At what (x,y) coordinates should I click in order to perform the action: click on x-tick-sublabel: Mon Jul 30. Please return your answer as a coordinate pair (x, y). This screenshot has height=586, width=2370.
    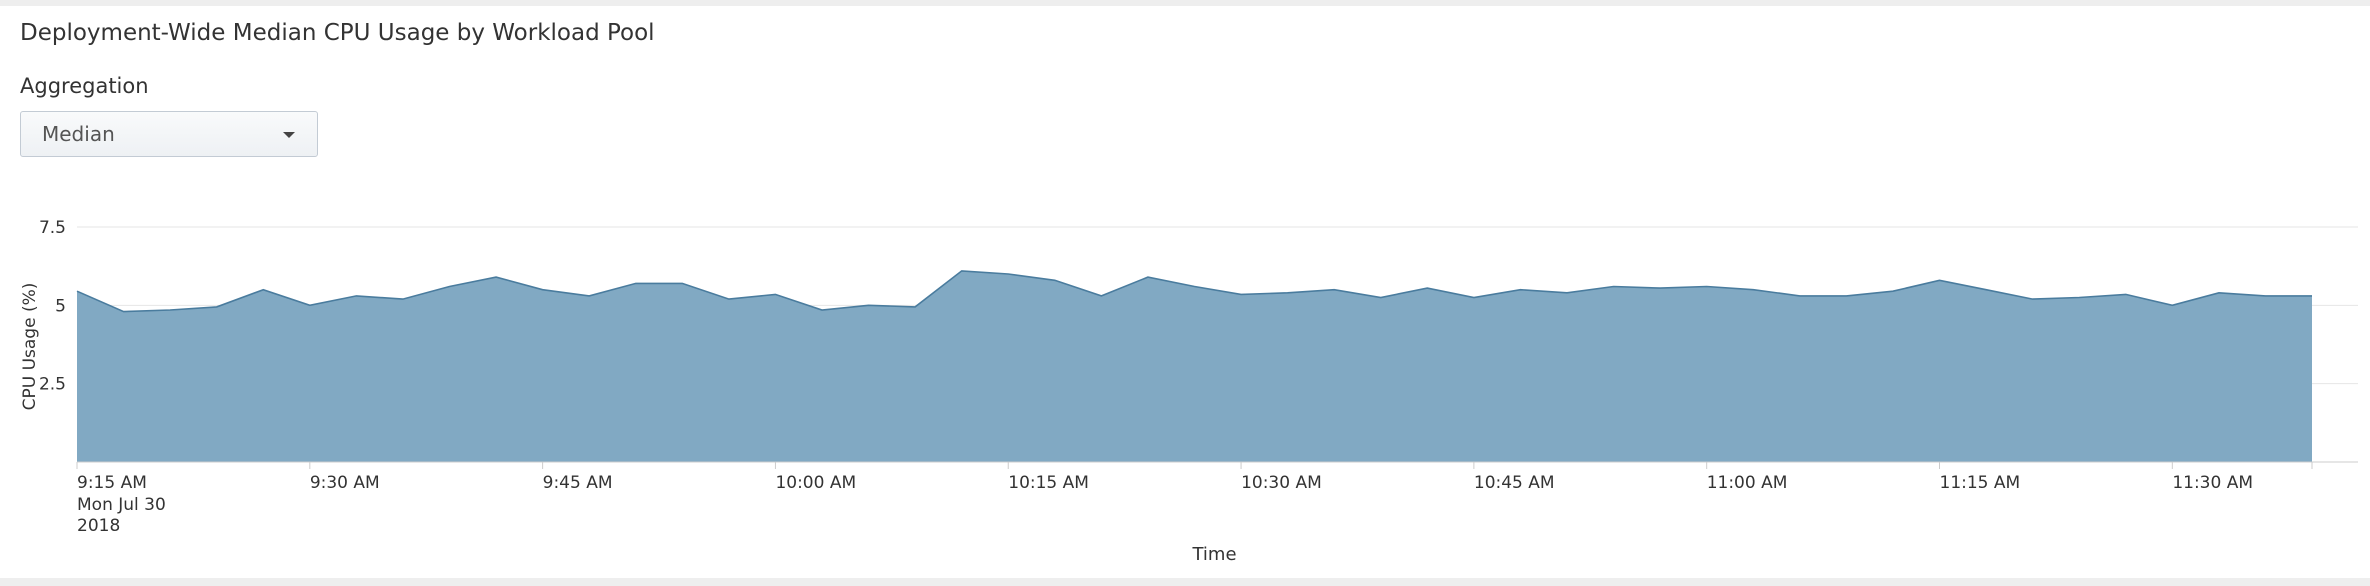
    Looking at the image, I should click on (121, 505).